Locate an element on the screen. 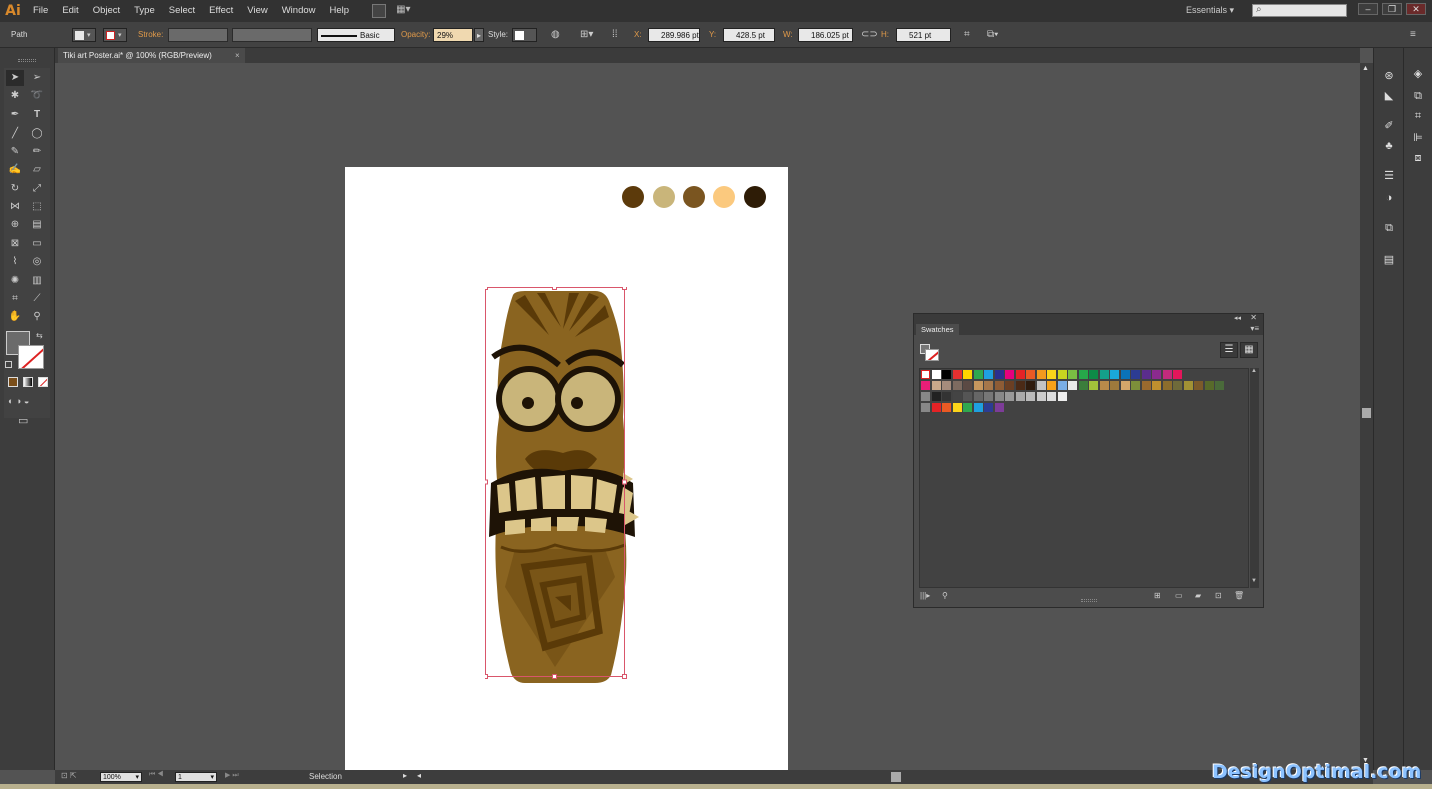 This screenshot has height=789, width=1432. zoom-field: 100% ▾ is located at coordinates (121, 777).